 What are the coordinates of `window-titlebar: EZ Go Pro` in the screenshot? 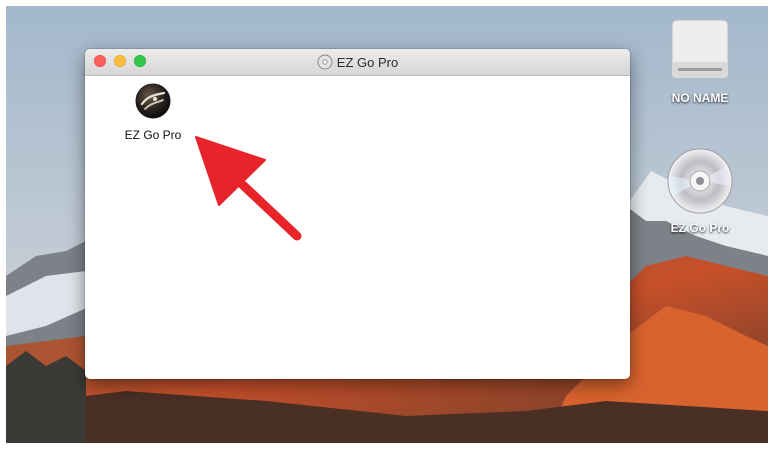 It's located at (357, 62).